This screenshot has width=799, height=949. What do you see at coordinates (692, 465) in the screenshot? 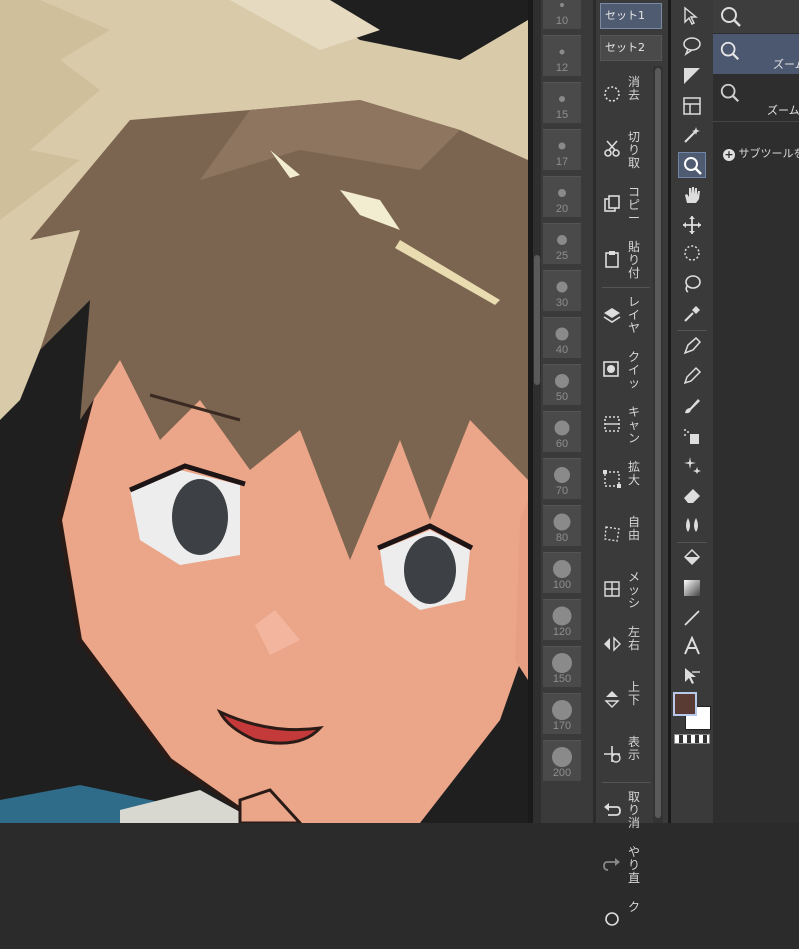
I see `tool-decoration` at bounding box center [692, 465].